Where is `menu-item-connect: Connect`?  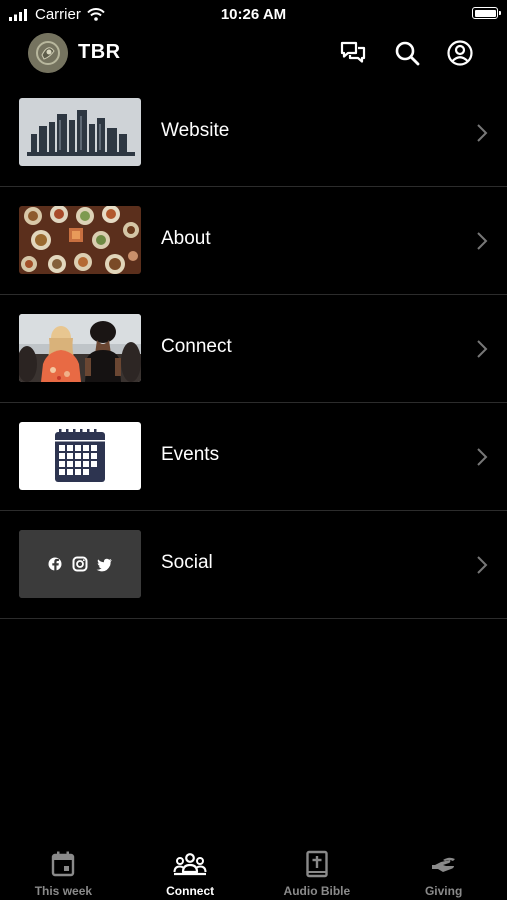
menu-item-connect: Connect is located at coordinates (253, 349).